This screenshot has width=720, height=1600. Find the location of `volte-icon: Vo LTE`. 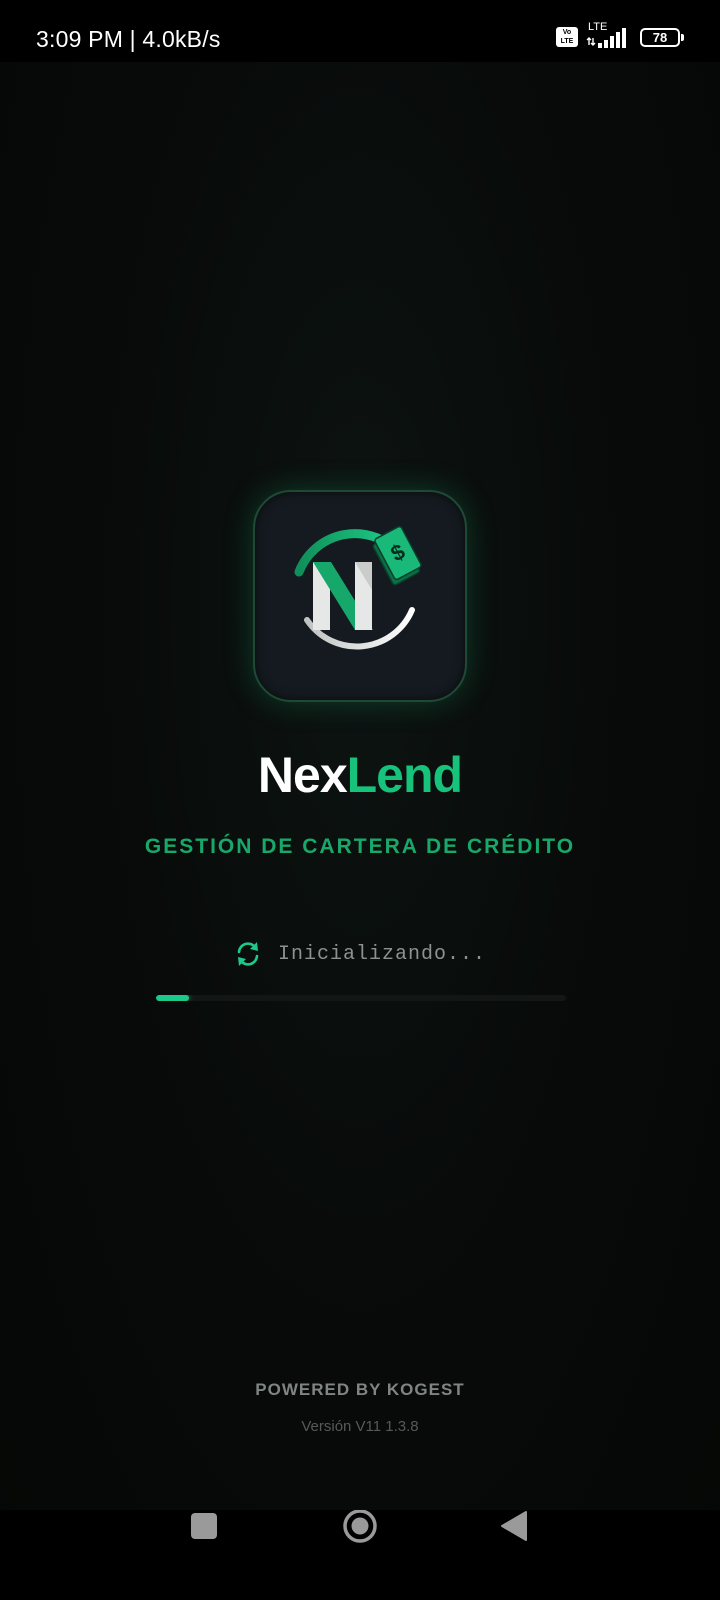

volte-icon: Vo LTE is located at coordinates (567, 37).